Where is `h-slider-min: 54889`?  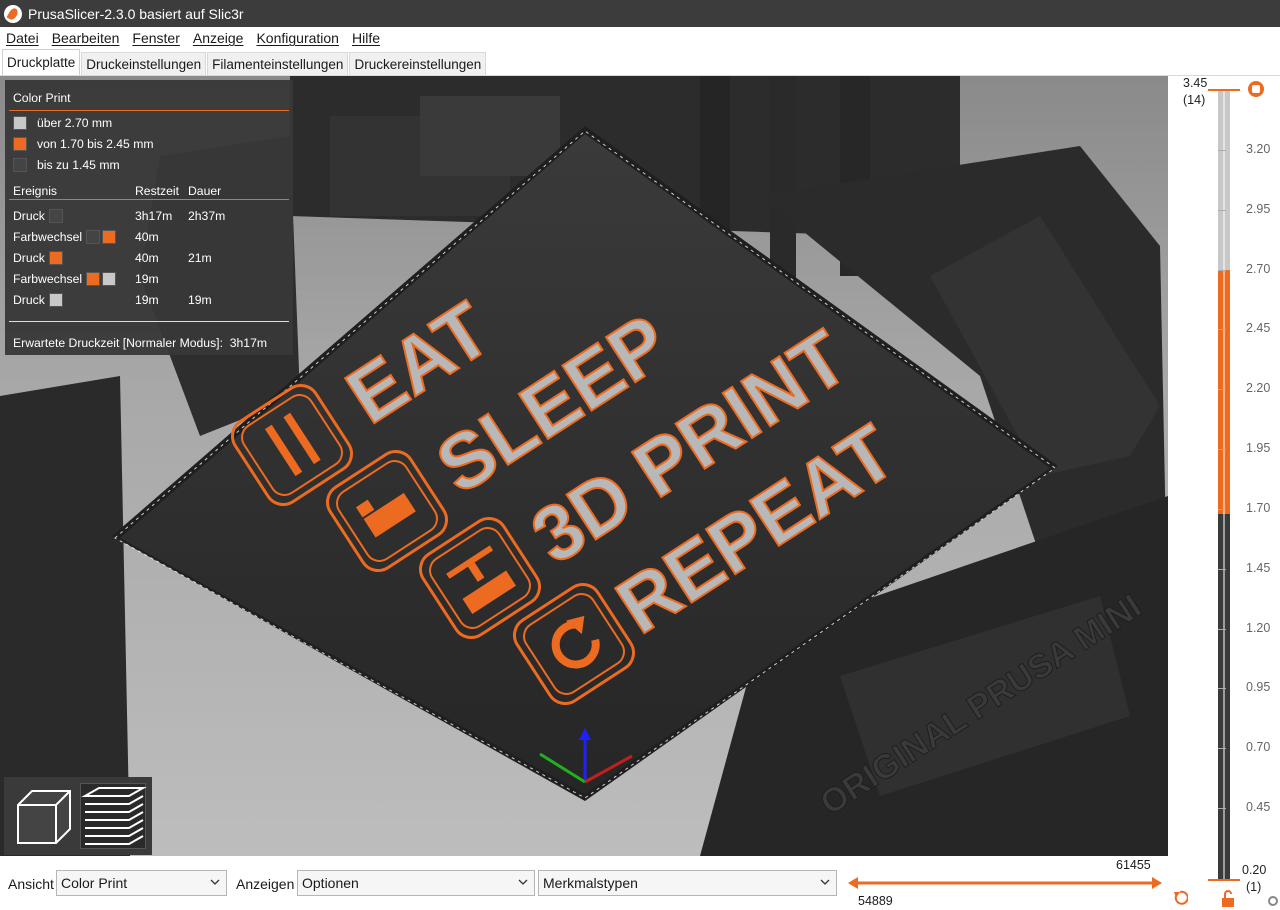 h-slider-min: 54889 is located at coordinates (875, 901).